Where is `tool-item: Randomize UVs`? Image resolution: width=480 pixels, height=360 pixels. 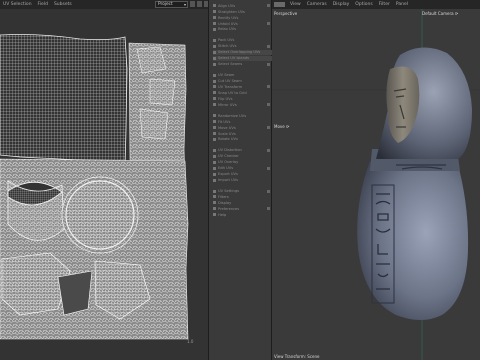 tool-item: Randomize UVs is located at coordinates (243, 115).